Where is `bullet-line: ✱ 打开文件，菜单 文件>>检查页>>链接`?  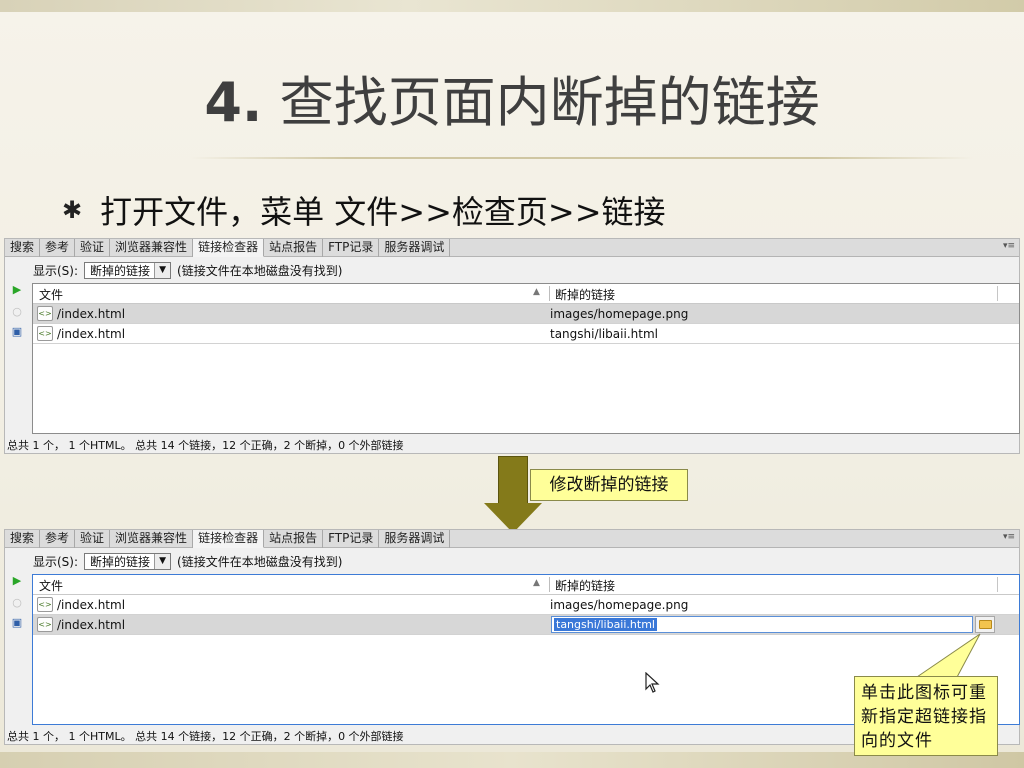 bullet-line: ✱ 打开文件，菜单 文件>>检查页>>链接 is located at coordinates (364, 210).